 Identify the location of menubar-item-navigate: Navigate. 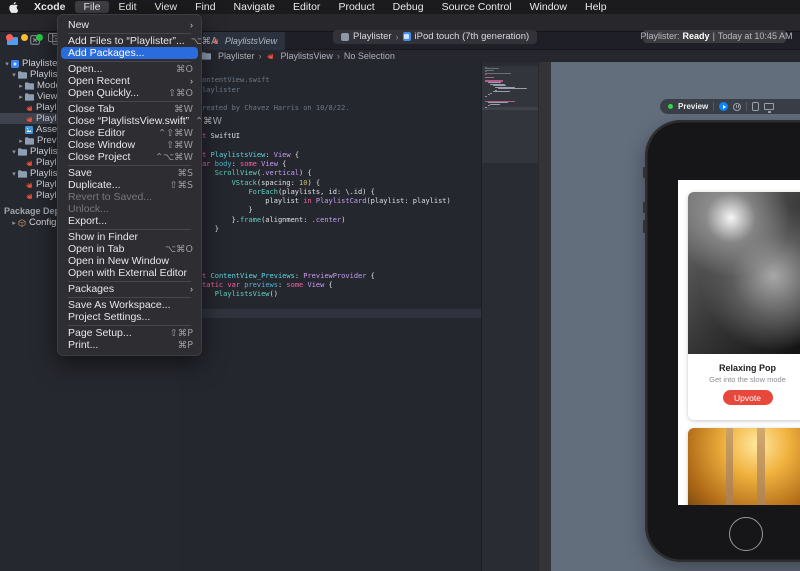
(254, 7).